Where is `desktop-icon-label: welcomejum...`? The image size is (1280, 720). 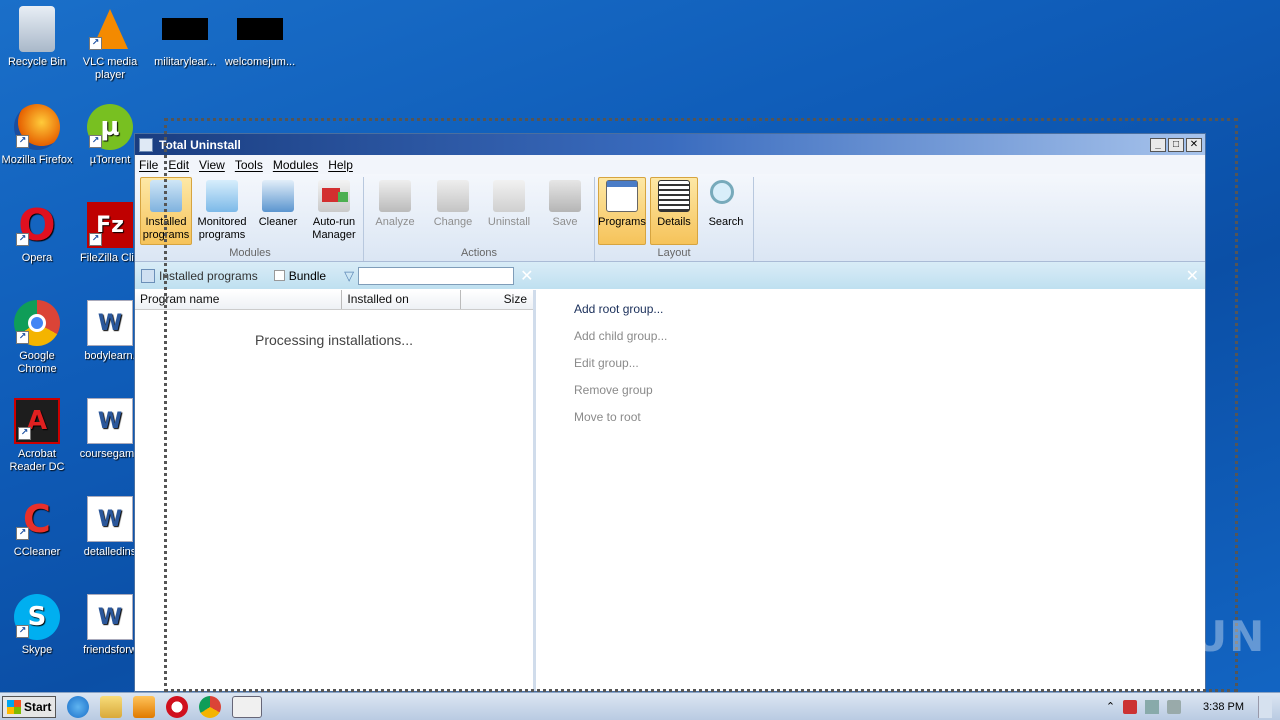
desktop-icon-label: welcomejum... is located at coordinates (260, 62).